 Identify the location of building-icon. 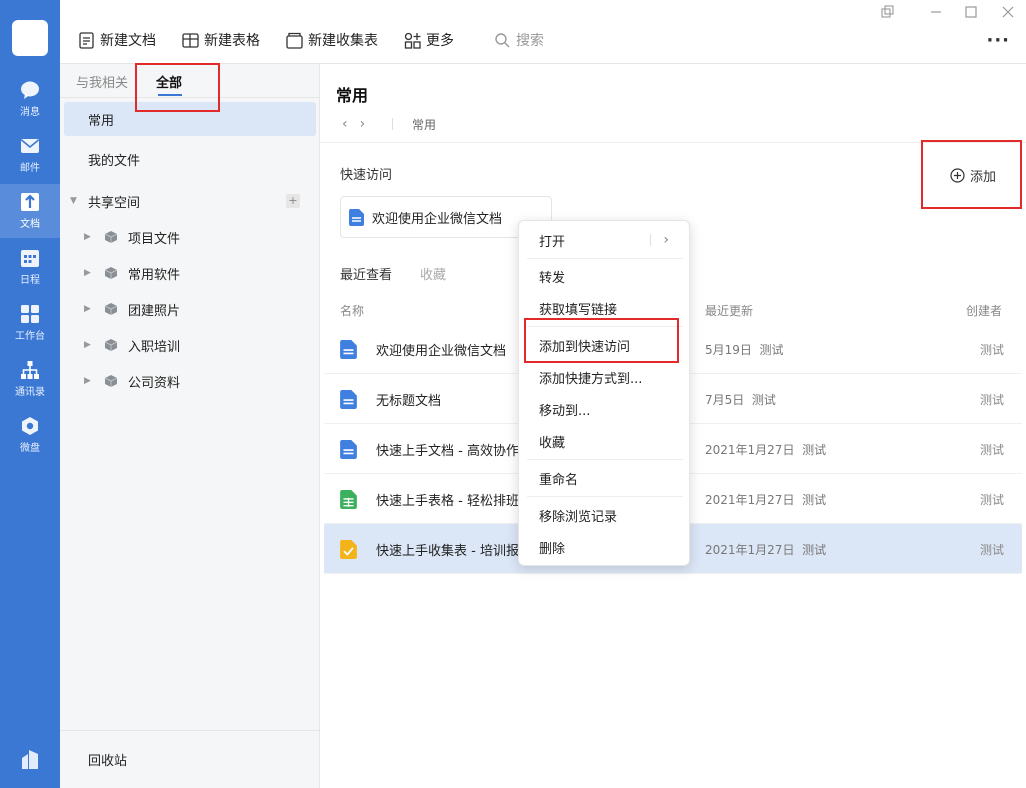
(30, 759).